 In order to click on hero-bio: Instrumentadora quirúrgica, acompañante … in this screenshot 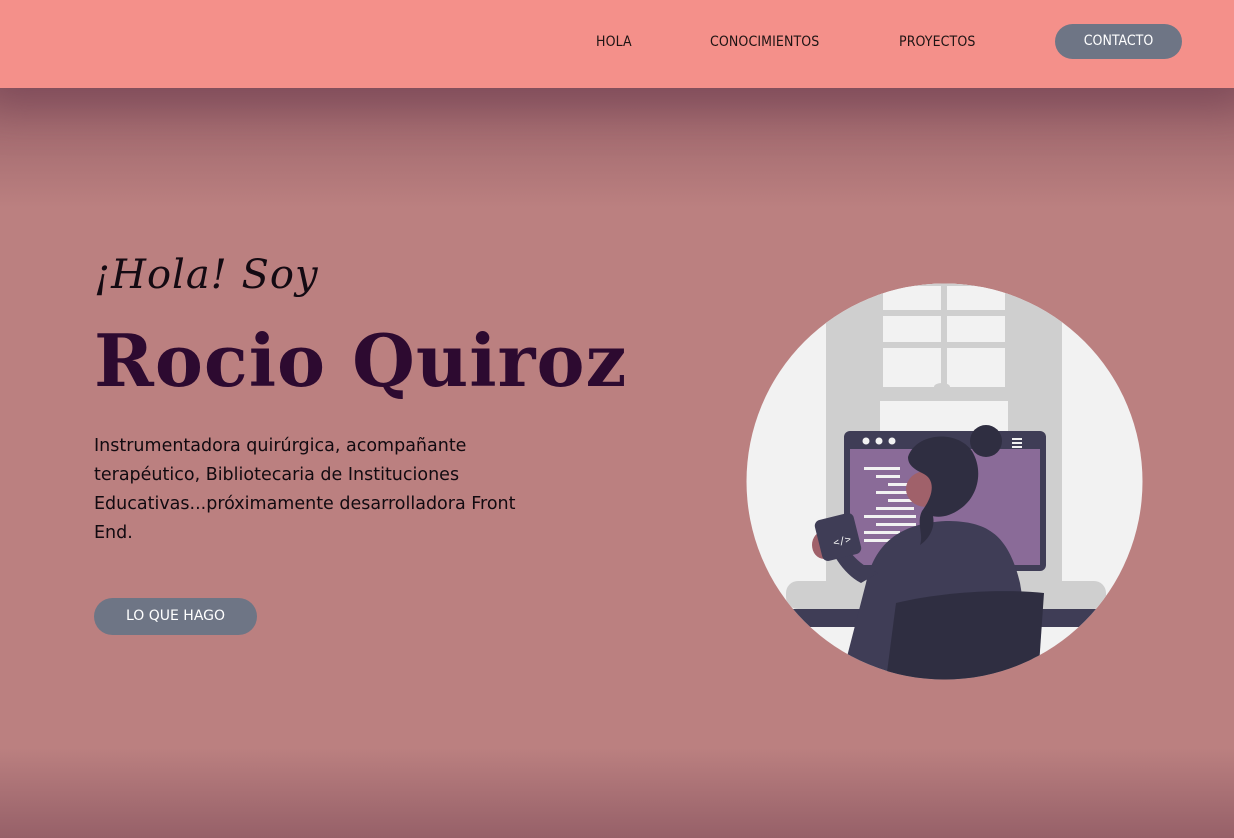, I will do `click(305, 489)`.